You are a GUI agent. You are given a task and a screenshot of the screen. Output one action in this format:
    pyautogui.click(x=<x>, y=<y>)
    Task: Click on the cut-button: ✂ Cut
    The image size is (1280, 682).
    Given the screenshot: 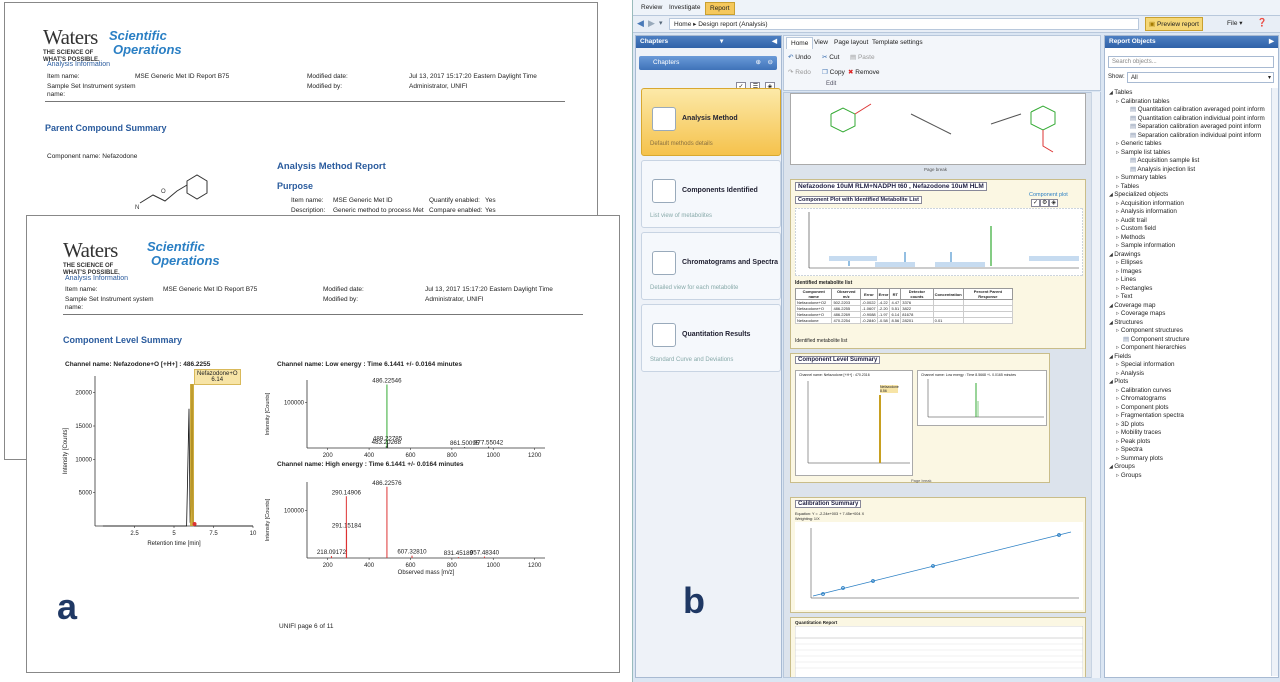 What is the action you would take?
    pyautogui.click(x=830, y=57)
    